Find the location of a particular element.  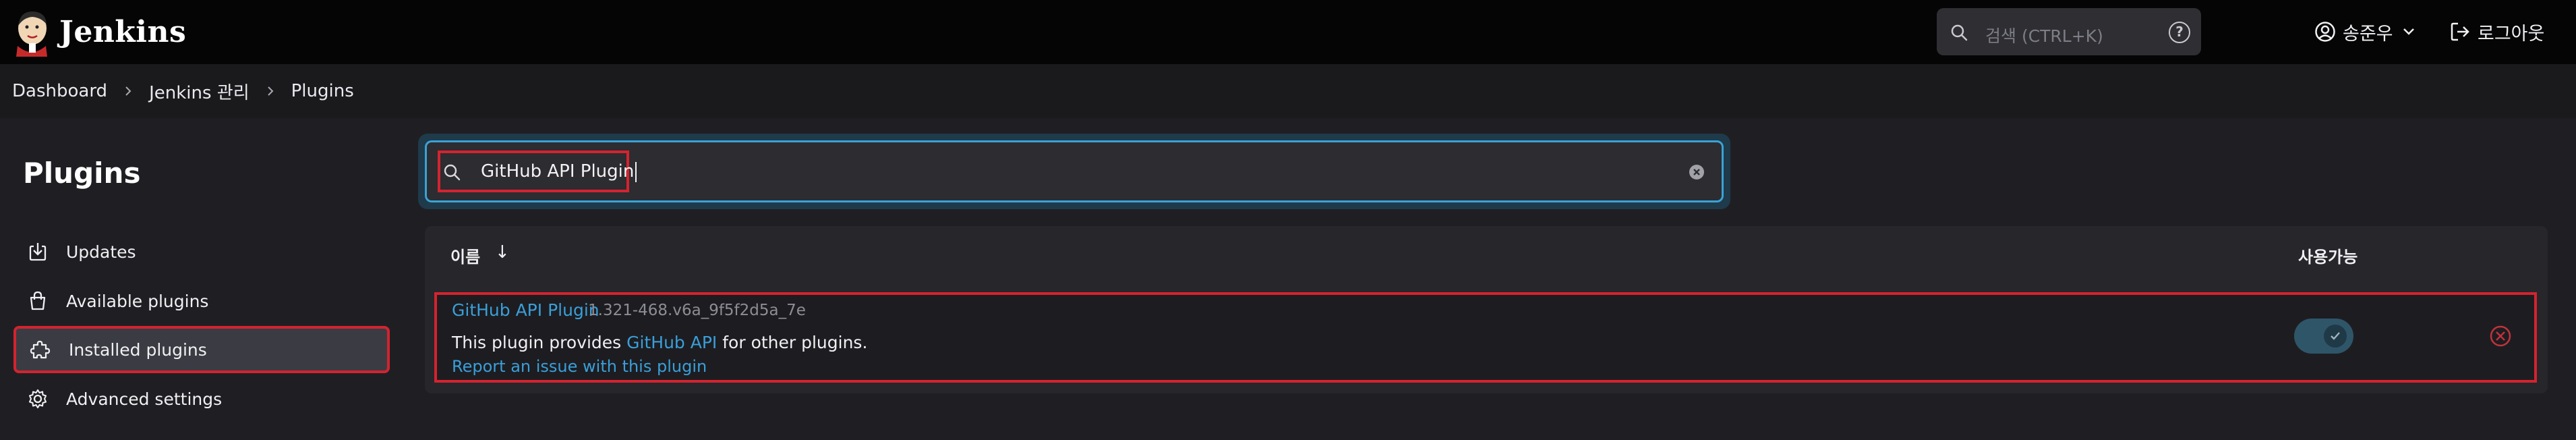

jenkins-logo-icon is located at coordinates (32, 34).